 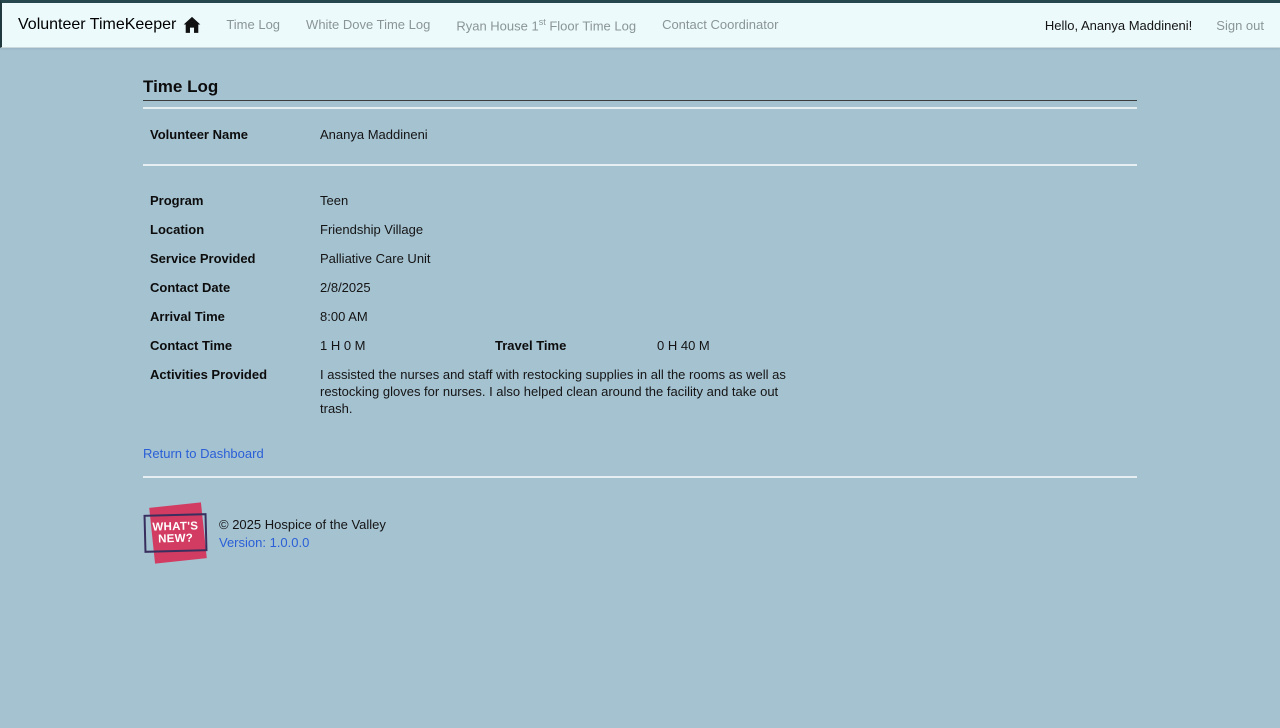 I want to click on field-value-contact-time: 1 H 0 M, so click(x=343, y=345).